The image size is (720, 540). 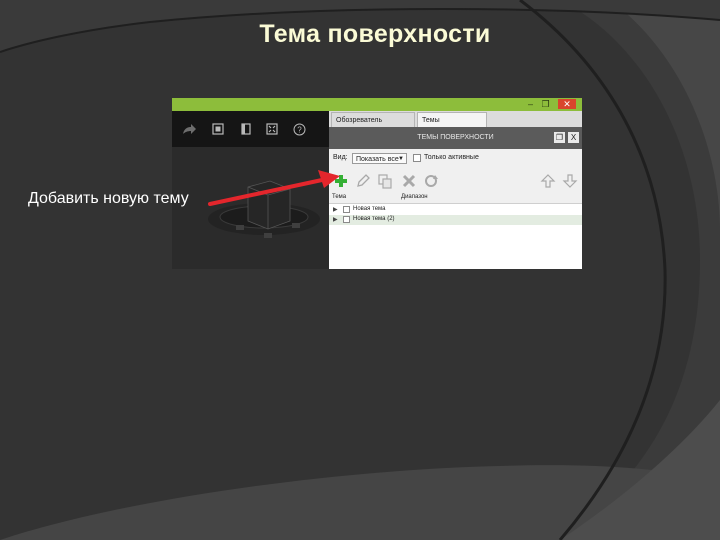 I want to click on chevron-down-icon: ▼, so click(x=401, y=159).